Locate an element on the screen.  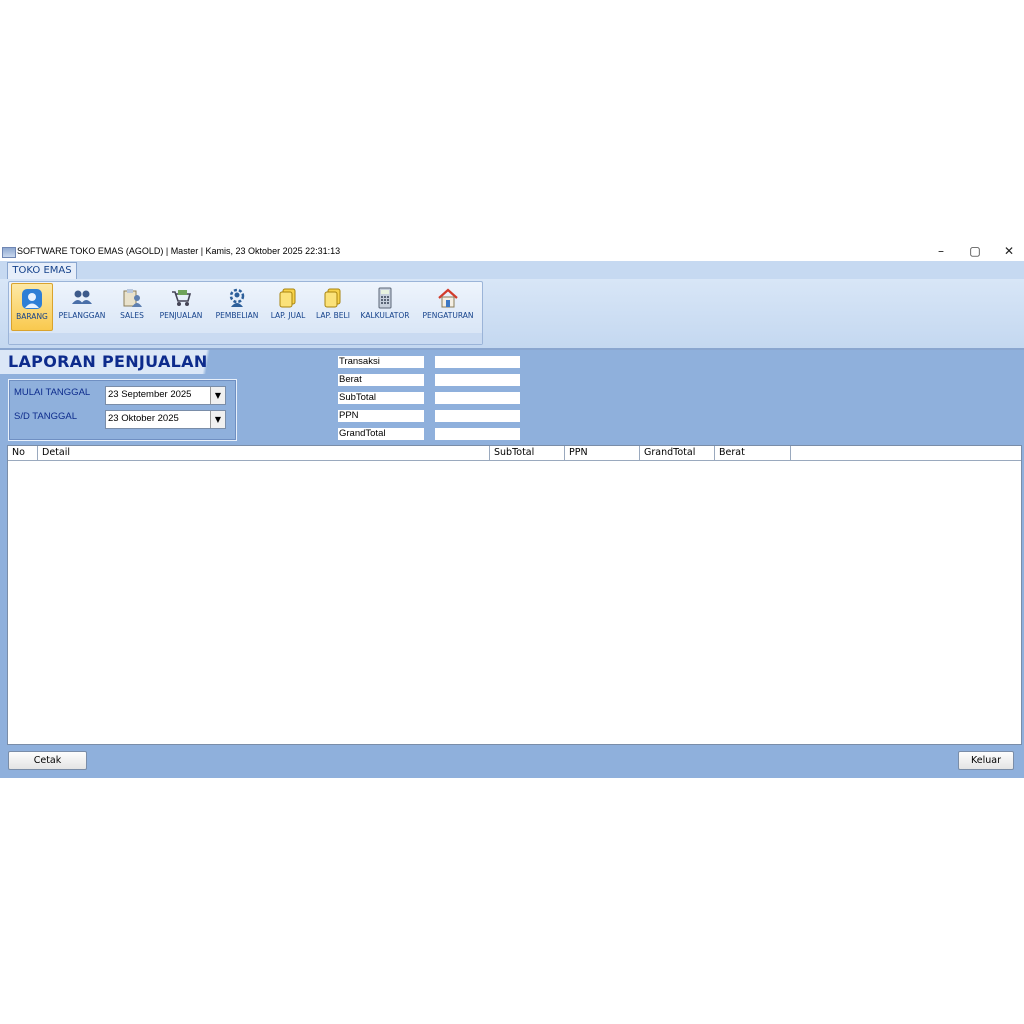
grid-header: No Detail SubTotal PPN GrandTotal Berat is located at coordinates (514, 453).